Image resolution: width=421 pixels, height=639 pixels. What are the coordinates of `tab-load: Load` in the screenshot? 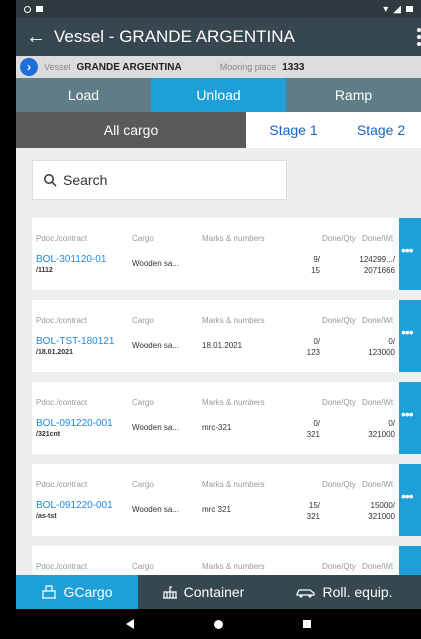 It's located at (83, 95).